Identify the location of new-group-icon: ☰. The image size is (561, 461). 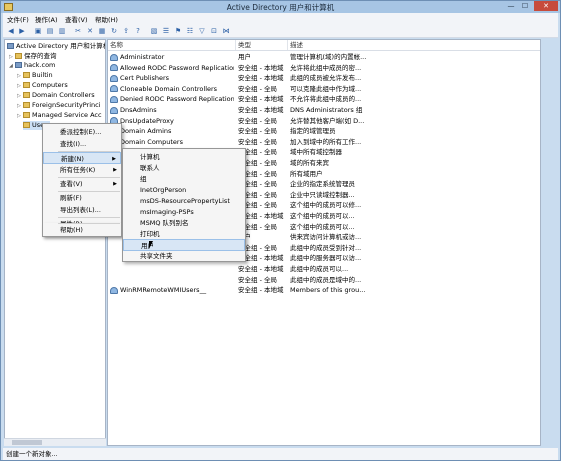
(166, 31).